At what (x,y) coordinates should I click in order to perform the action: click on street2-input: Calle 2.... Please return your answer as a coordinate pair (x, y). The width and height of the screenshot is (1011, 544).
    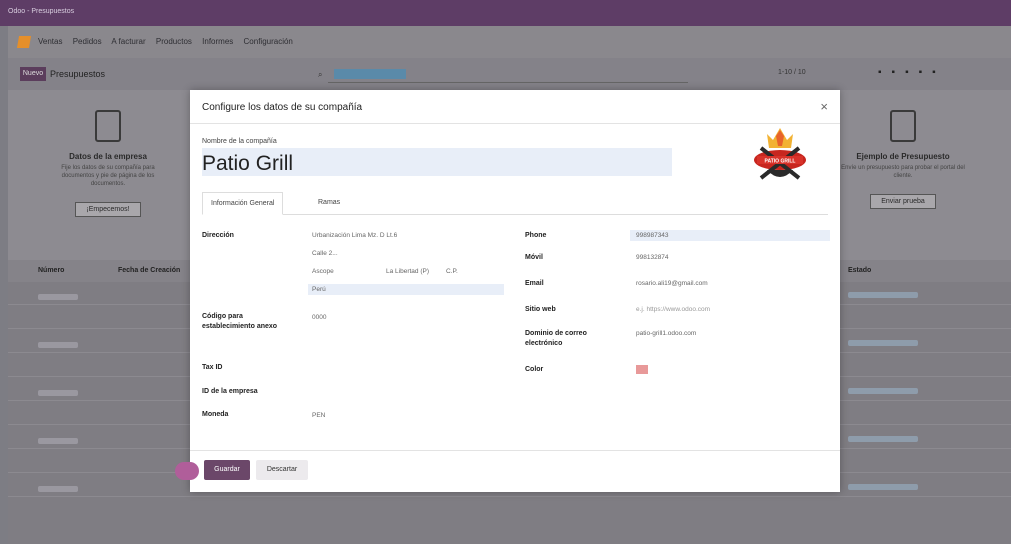
    Looking at the image, I should click on (325, 253).